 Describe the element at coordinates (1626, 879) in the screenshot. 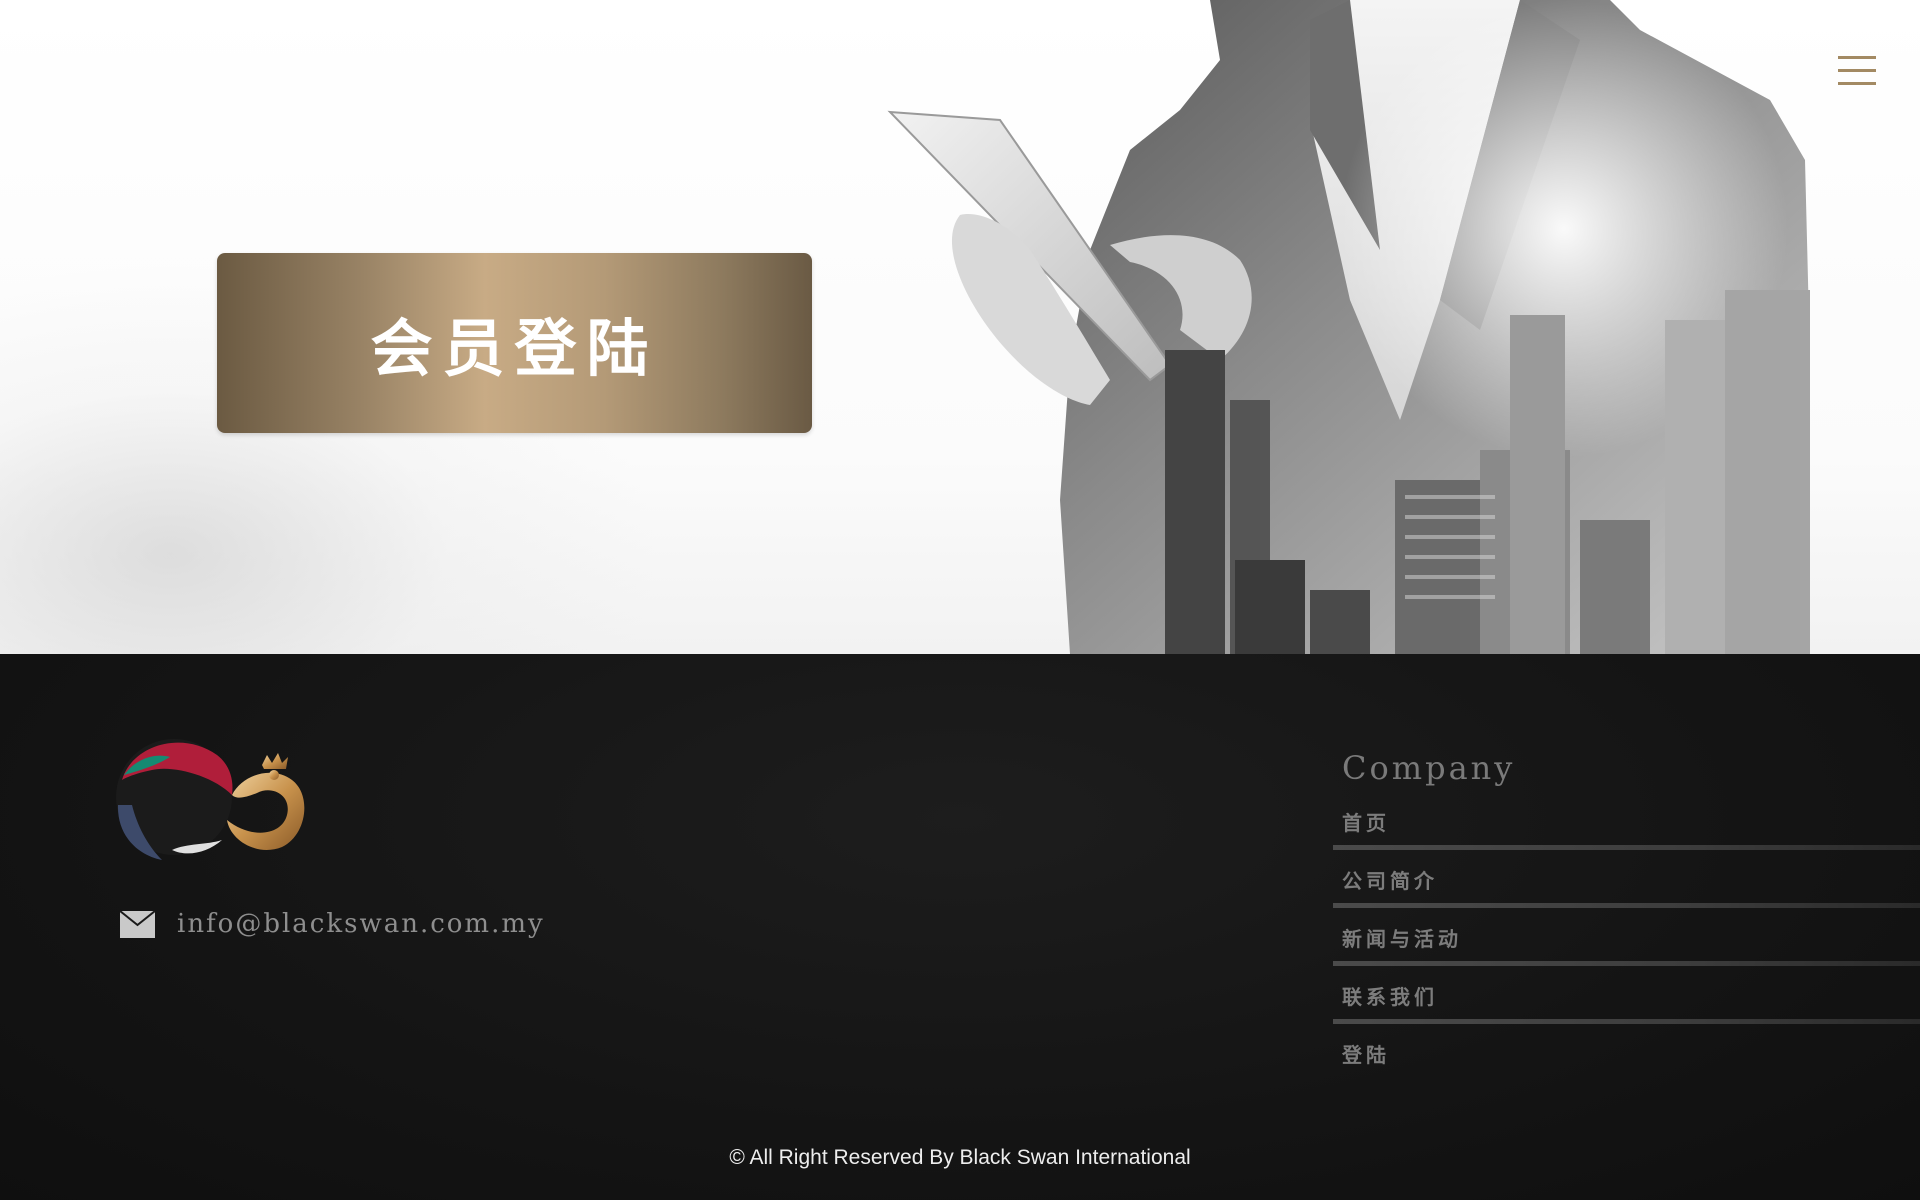

I see `footer-link-about: 公司简介` at that location.